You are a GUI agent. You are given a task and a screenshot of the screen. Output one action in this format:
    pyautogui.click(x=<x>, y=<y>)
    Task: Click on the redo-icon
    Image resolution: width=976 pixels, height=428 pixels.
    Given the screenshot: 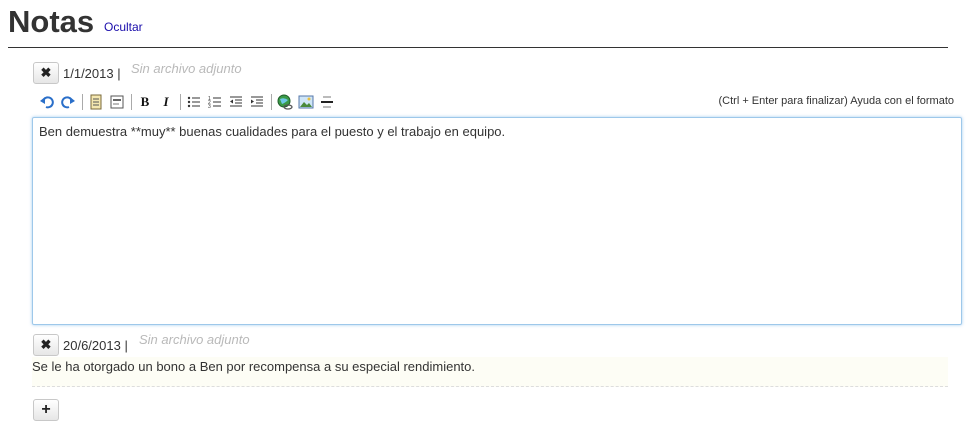 What is the action you would take?
    pyautogui.click(x=68, y=102)
    